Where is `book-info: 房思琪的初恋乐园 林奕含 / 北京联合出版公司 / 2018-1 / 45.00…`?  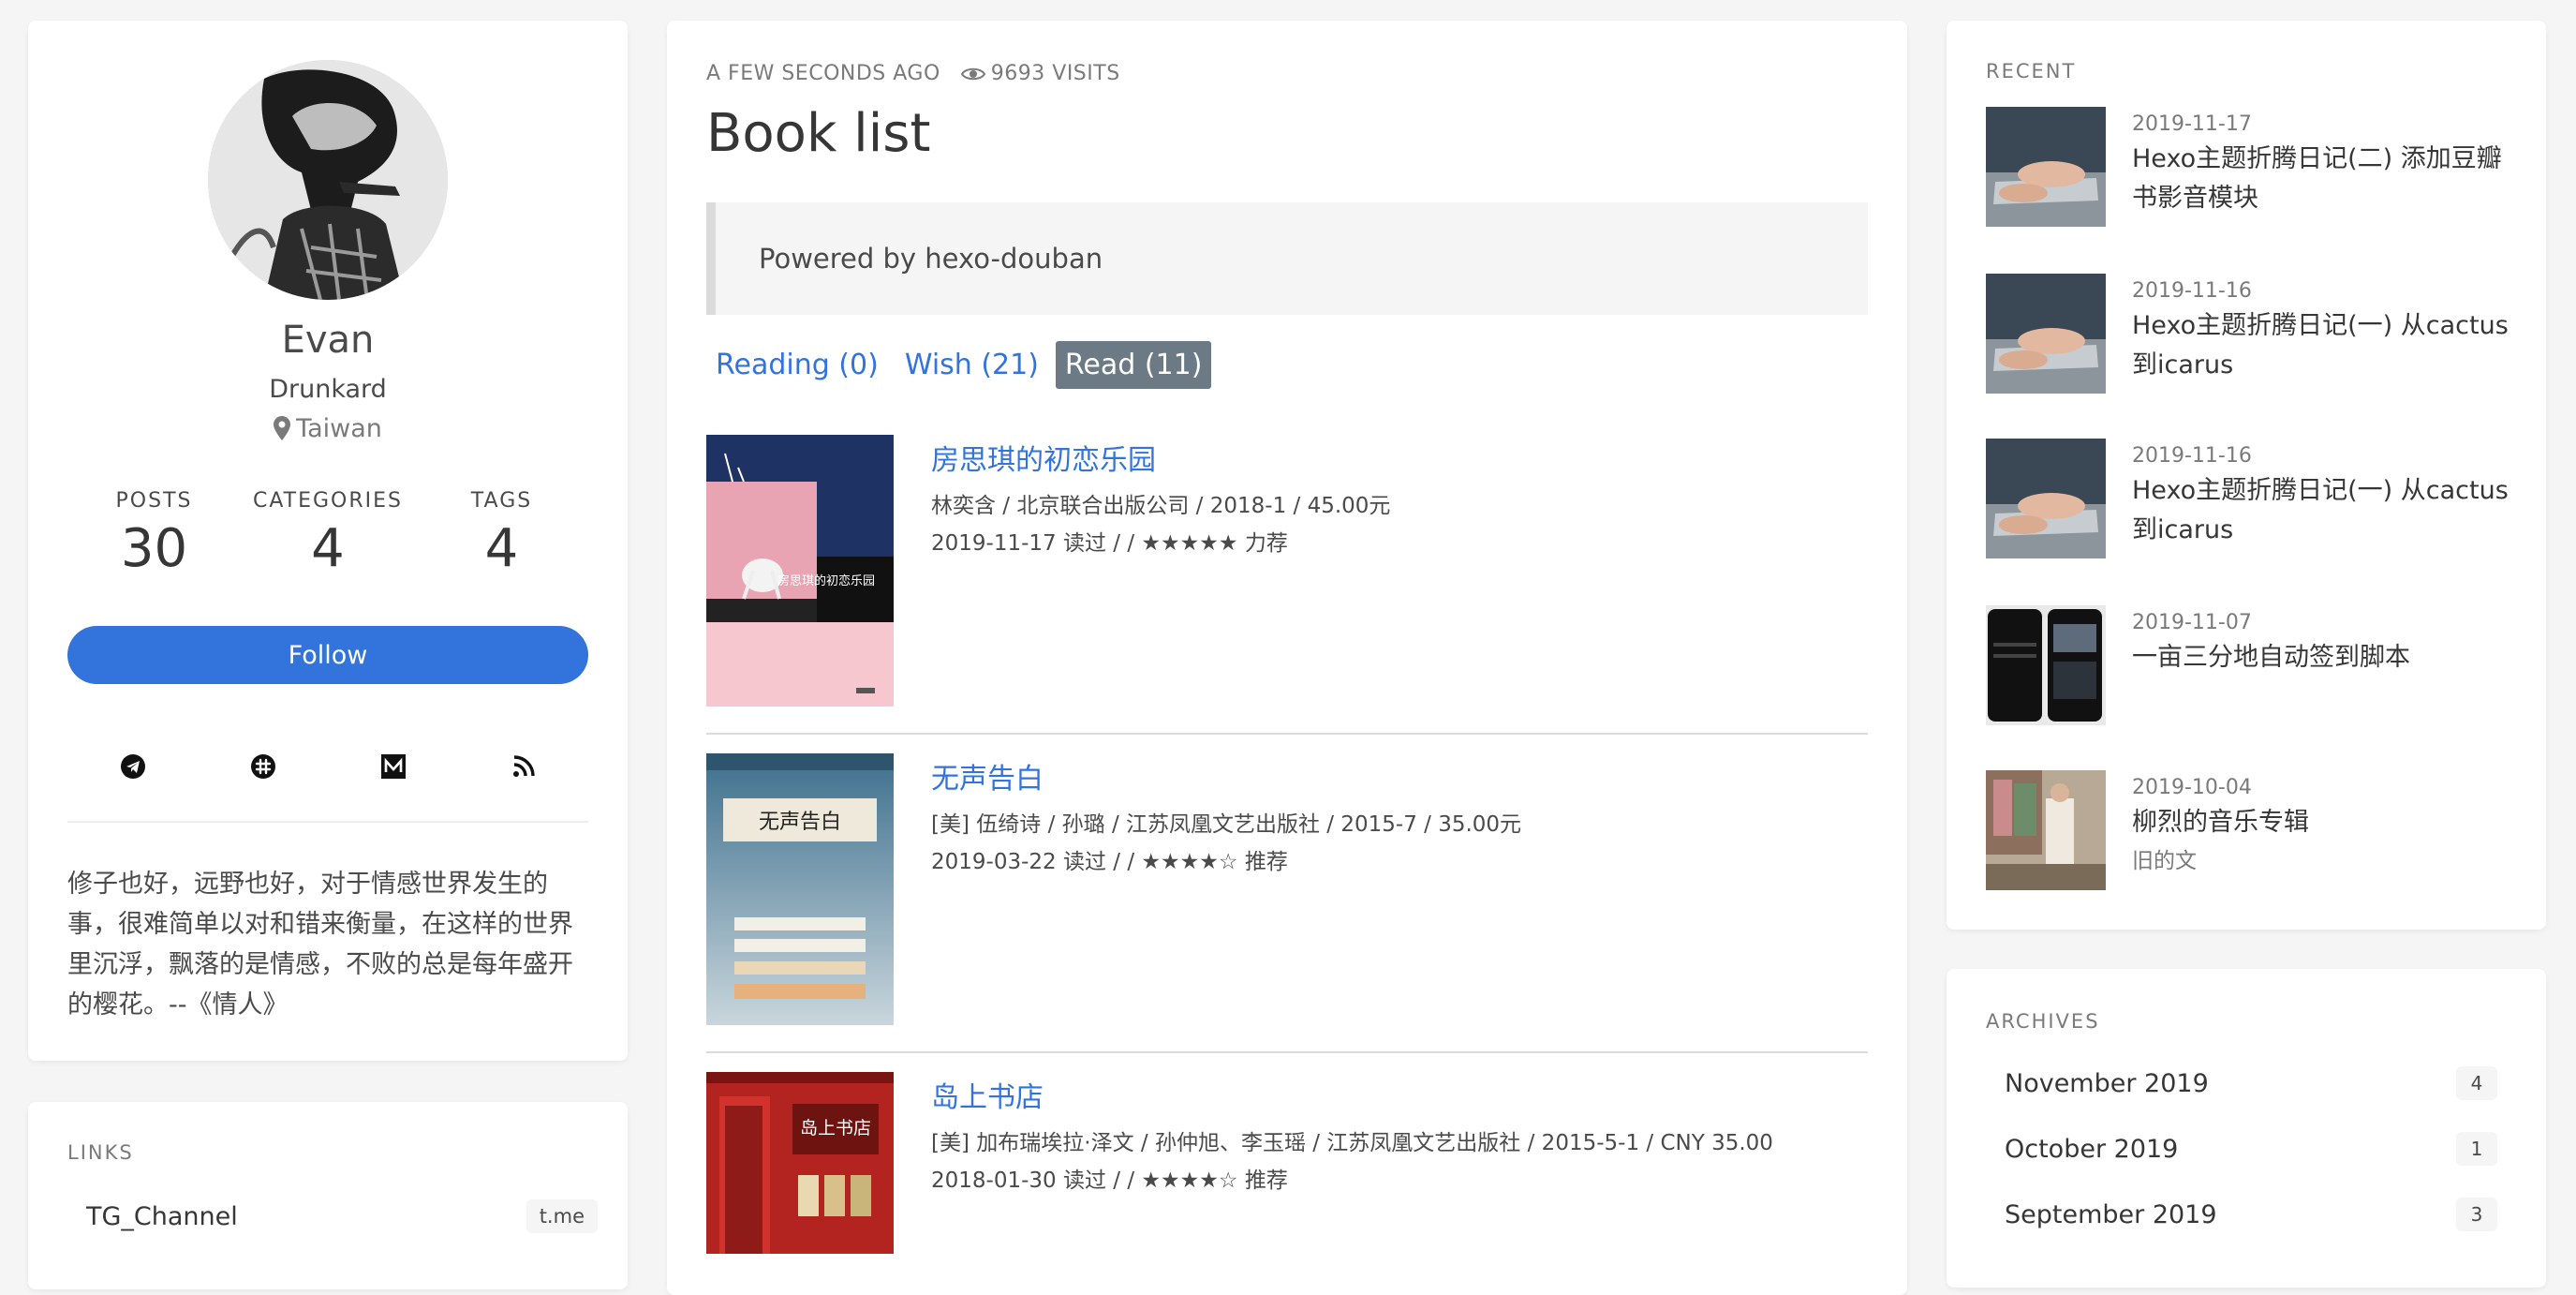 book-info: 房思琪的初恋乐园 林奕含 / 北京联合出版公司 / 2018-1 / 45.00… is located at coordinates (1160, 496).